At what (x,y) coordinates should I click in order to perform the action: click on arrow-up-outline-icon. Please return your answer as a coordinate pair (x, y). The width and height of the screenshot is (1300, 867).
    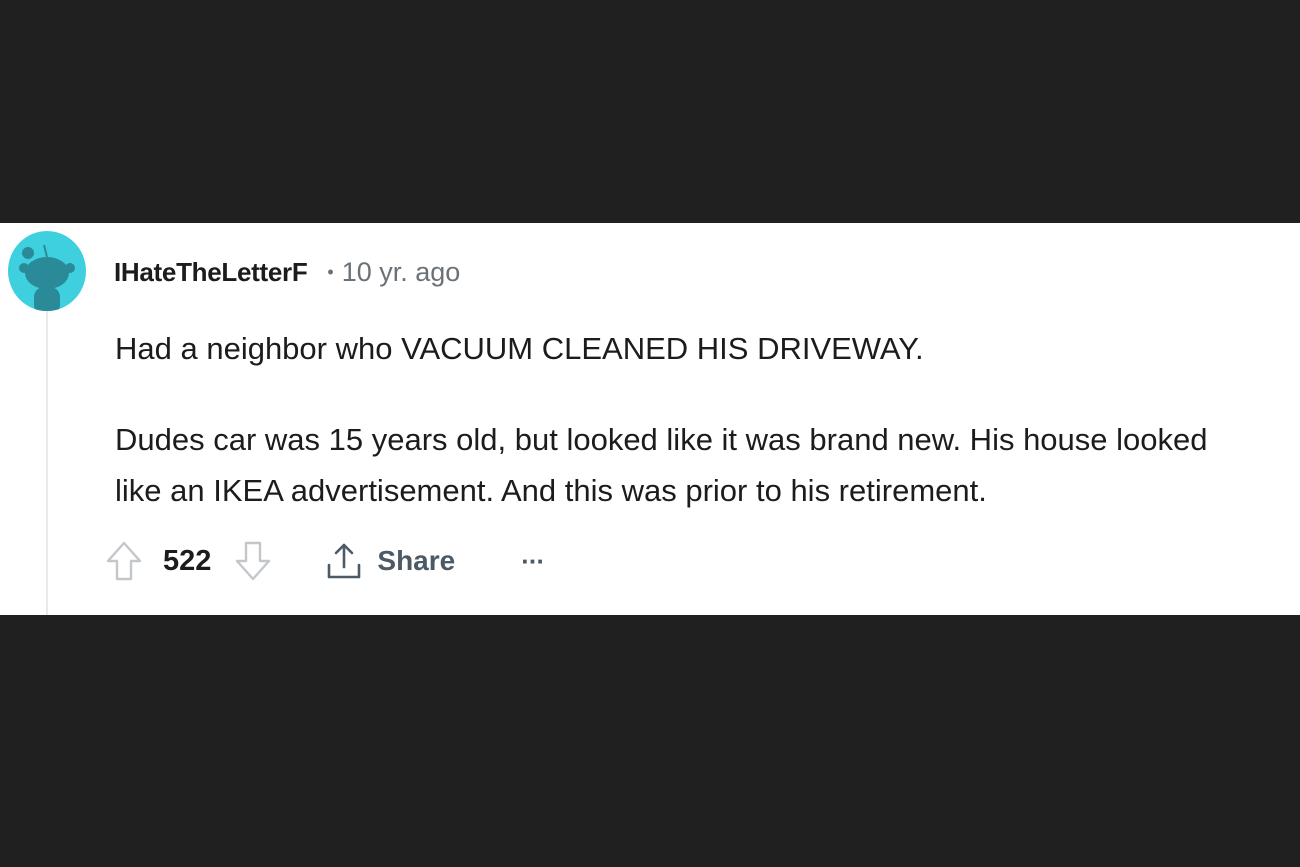
    Looking at the image, I should click on (124, 561).